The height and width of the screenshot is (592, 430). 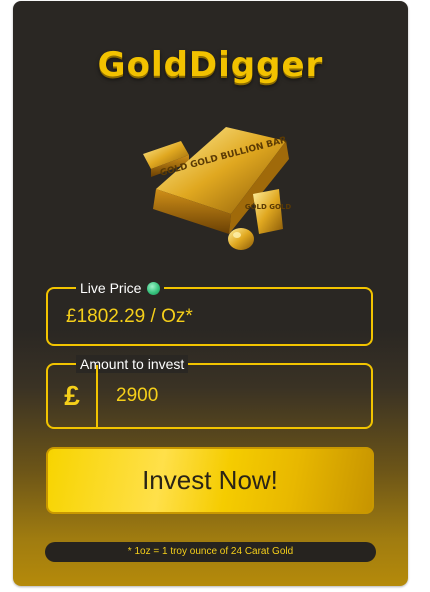 I want to click on pound-currency-icon: £, so click(x=73, y=396).